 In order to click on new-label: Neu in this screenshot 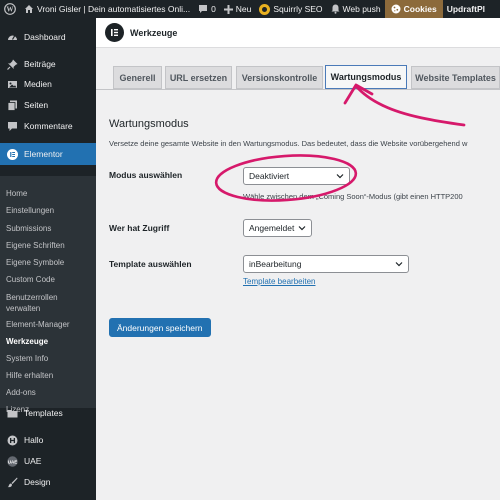, I will do `click(243, 9)`.